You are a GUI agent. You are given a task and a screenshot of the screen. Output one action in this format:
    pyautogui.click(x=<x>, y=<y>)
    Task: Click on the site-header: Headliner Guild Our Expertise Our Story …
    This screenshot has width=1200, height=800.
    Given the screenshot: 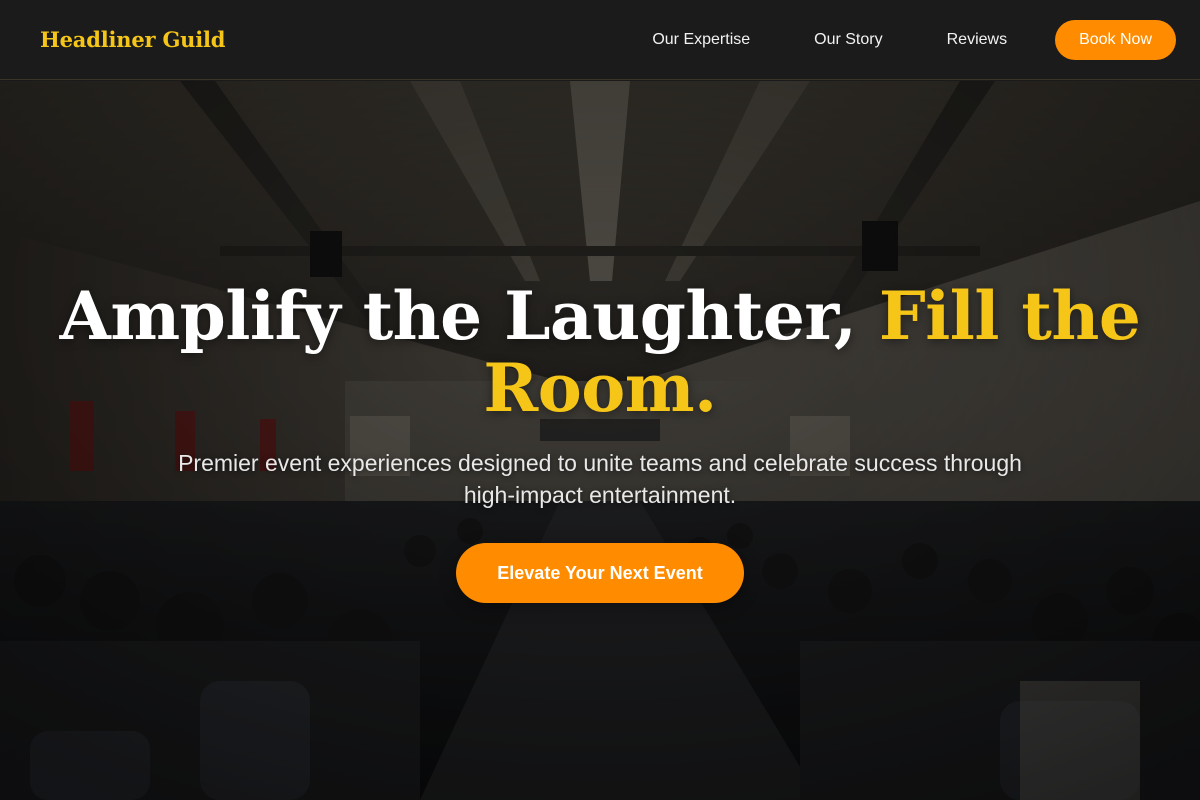 What is the action you would take?
    pyautogui.click(x=600, y=40)
    